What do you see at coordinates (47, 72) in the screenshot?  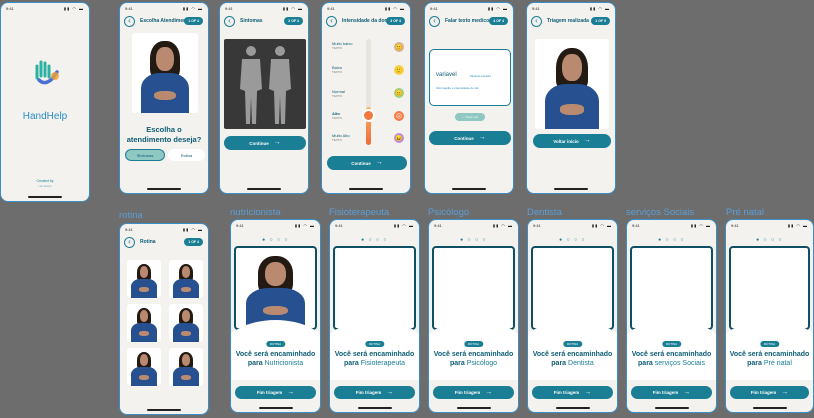 I see `handhelp-logo-icon` at bounding box center [47, 72].